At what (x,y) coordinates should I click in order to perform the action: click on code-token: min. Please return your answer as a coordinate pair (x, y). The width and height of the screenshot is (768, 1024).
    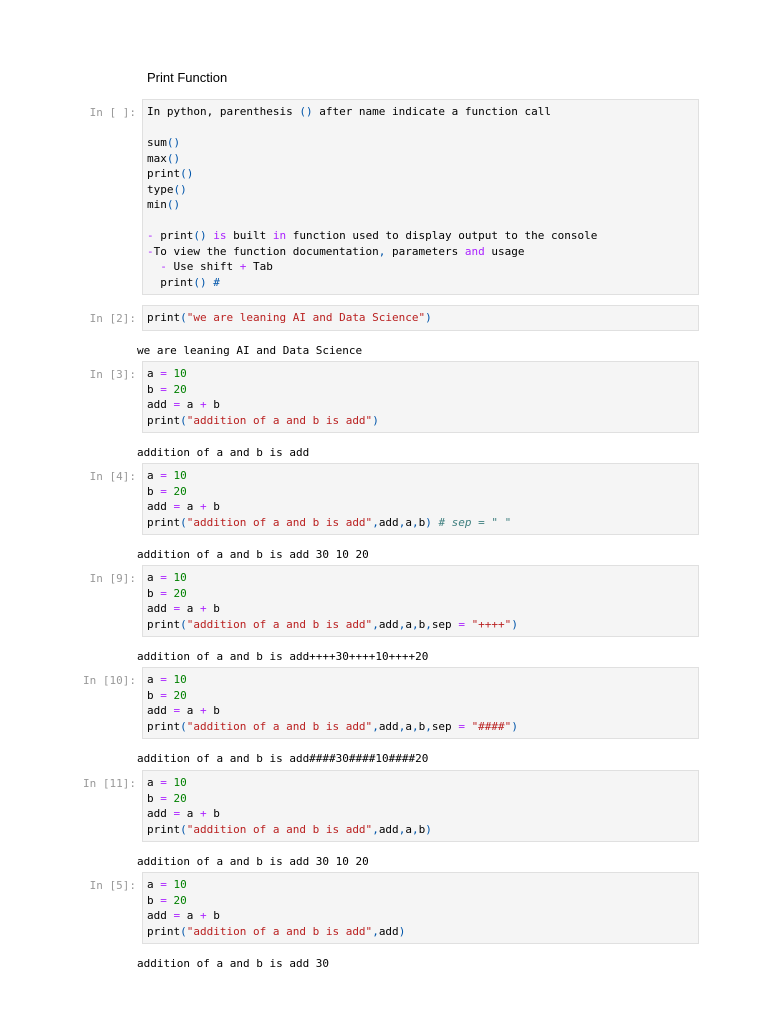
    Looking at the image, I should click on (157, 204).